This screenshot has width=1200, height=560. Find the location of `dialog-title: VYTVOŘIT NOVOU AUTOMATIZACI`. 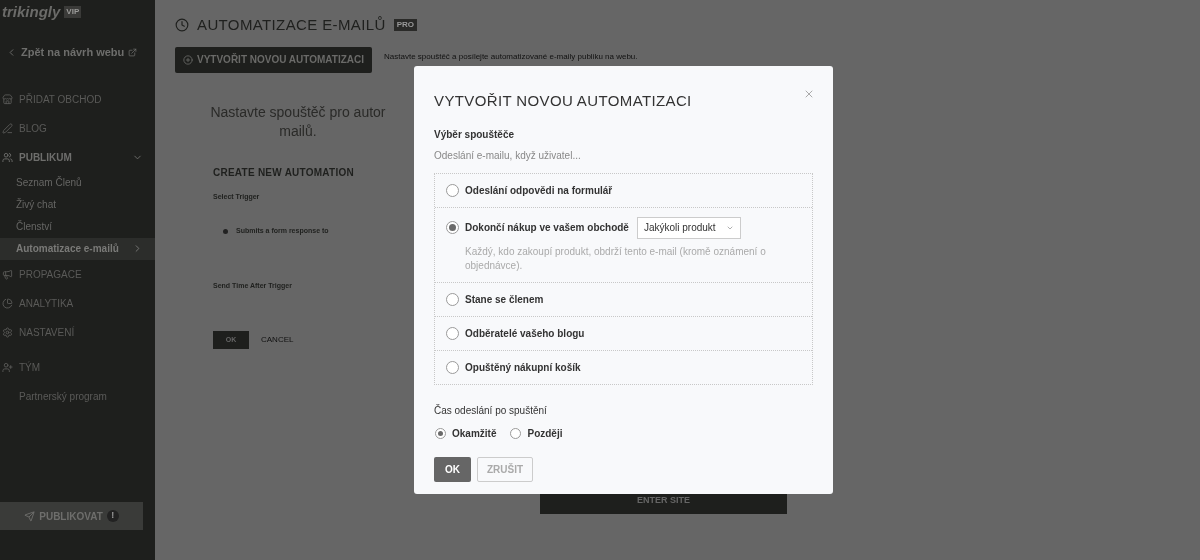

dialog-title: VYTVOŘIT NOVOU AUTOMATIZACI is located at coordinates (563, 101).